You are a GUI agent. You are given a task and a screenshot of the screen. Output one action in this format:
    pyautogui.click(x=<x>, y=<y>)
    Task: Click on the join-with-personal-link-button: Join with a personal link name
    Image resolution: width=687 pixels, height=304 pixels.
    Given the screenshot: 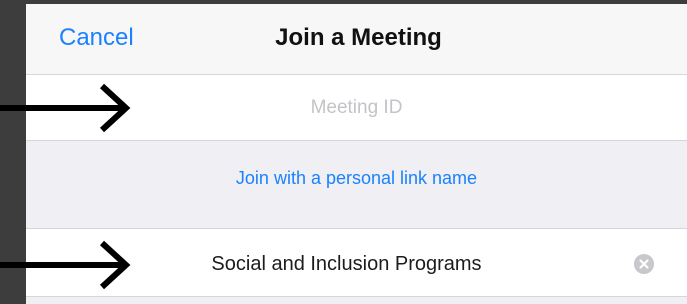 What is the action you would take?
    pyautogui.click(x=356, y=178)
    